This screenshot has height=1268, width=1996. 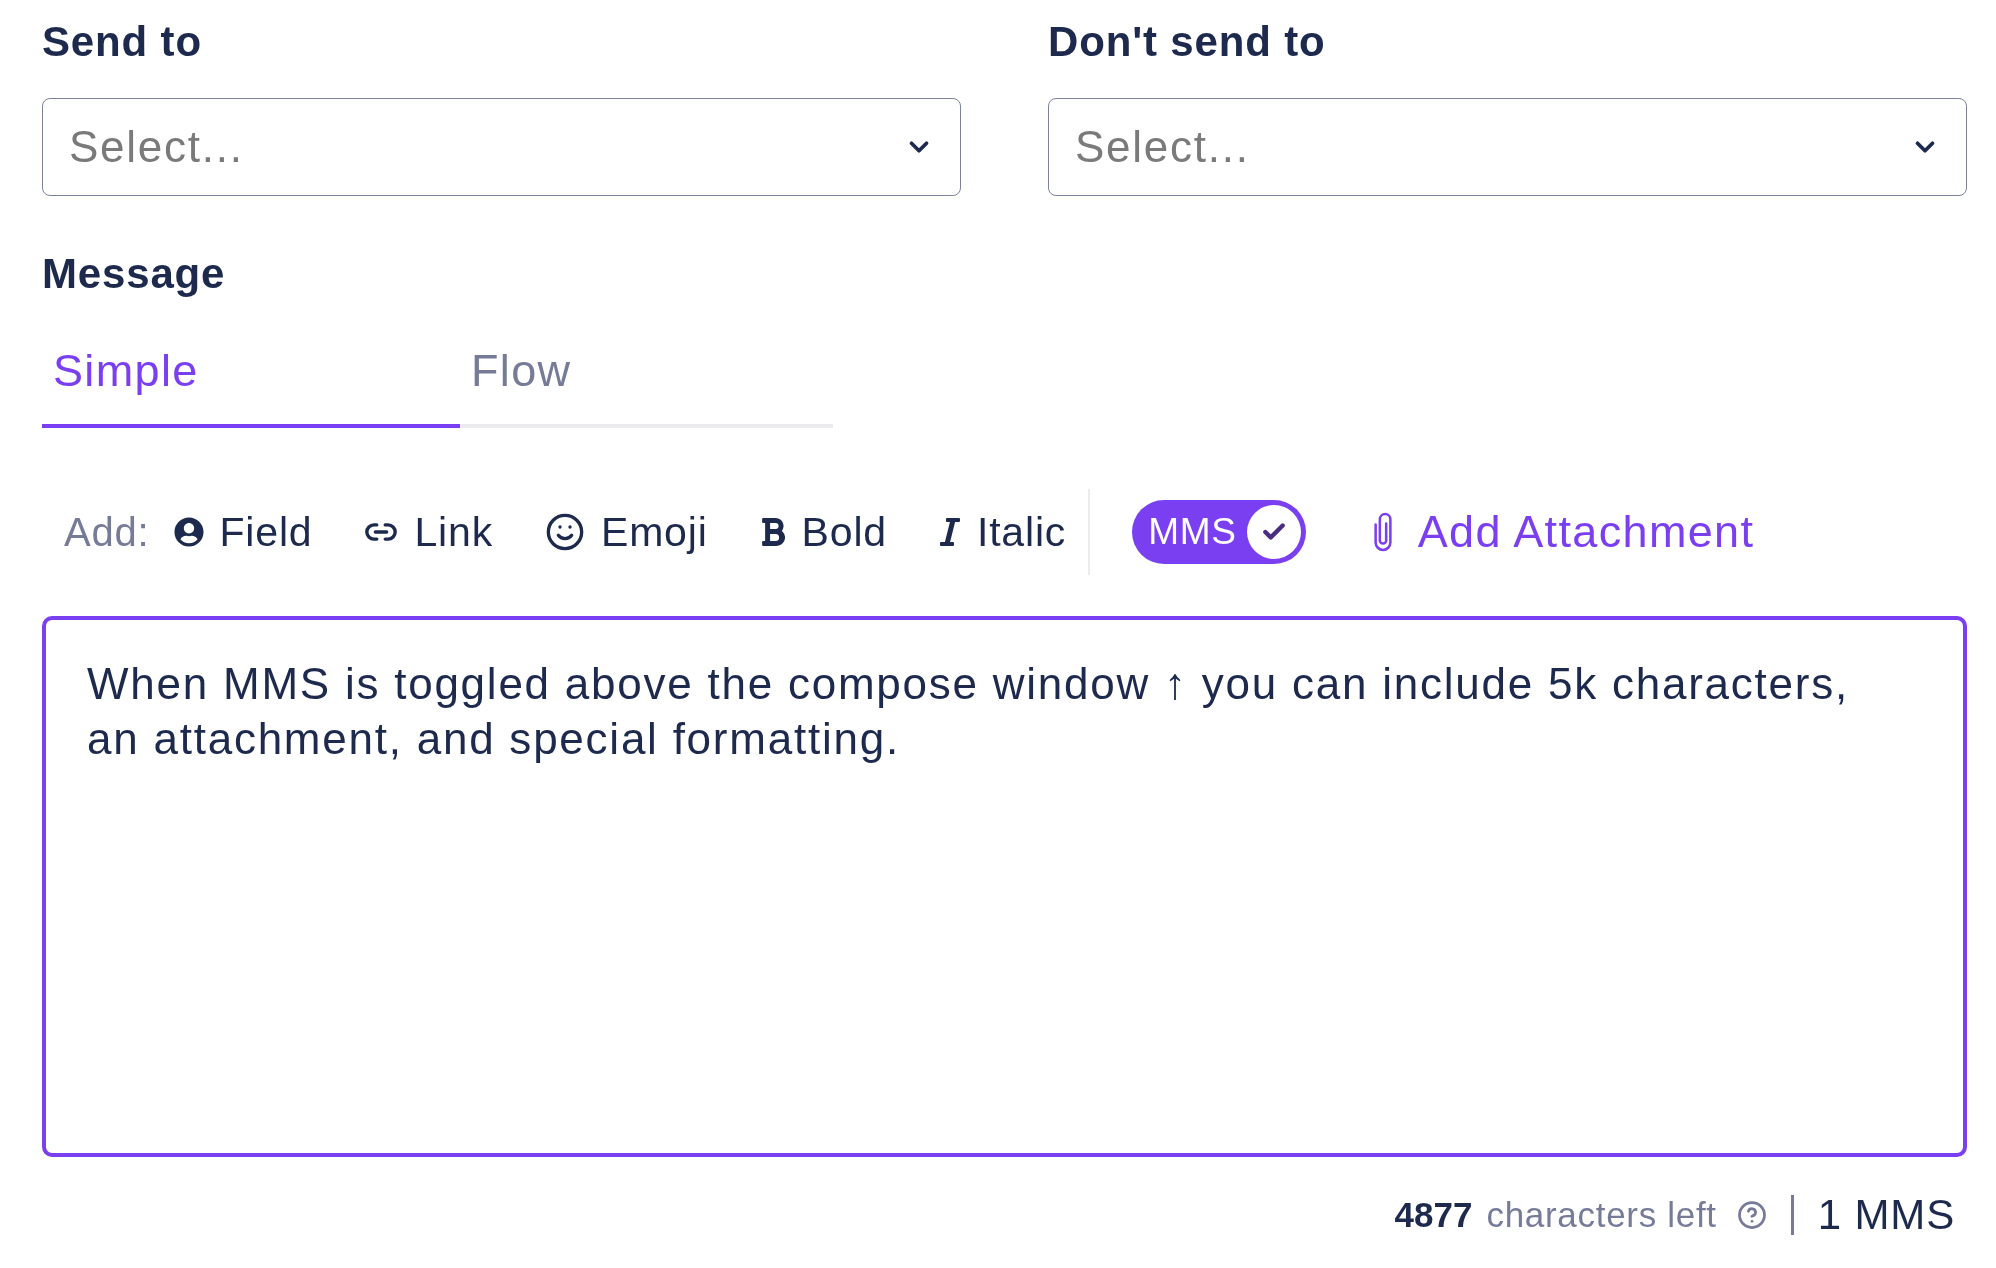 I want to click on tab: Simple, so click(x=251, y=382).